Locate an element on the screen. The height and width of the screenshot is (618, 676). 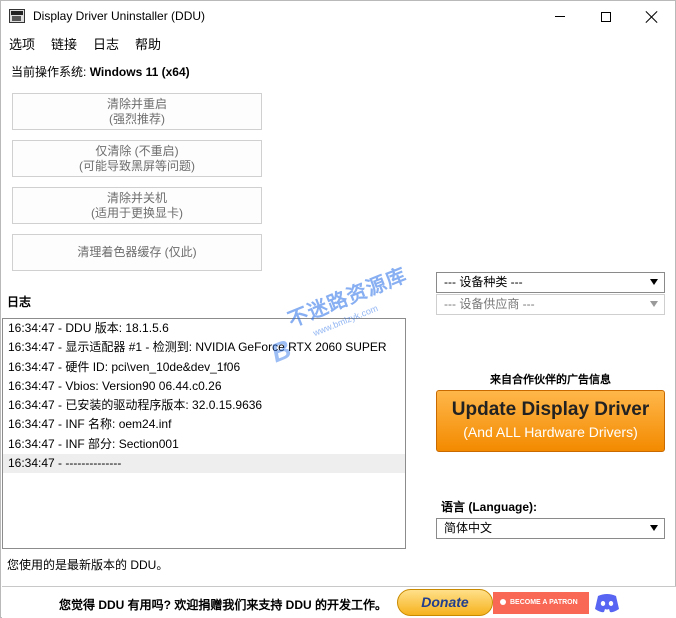
language-label: 语言 (Language): is located at coordinates (489, 507).